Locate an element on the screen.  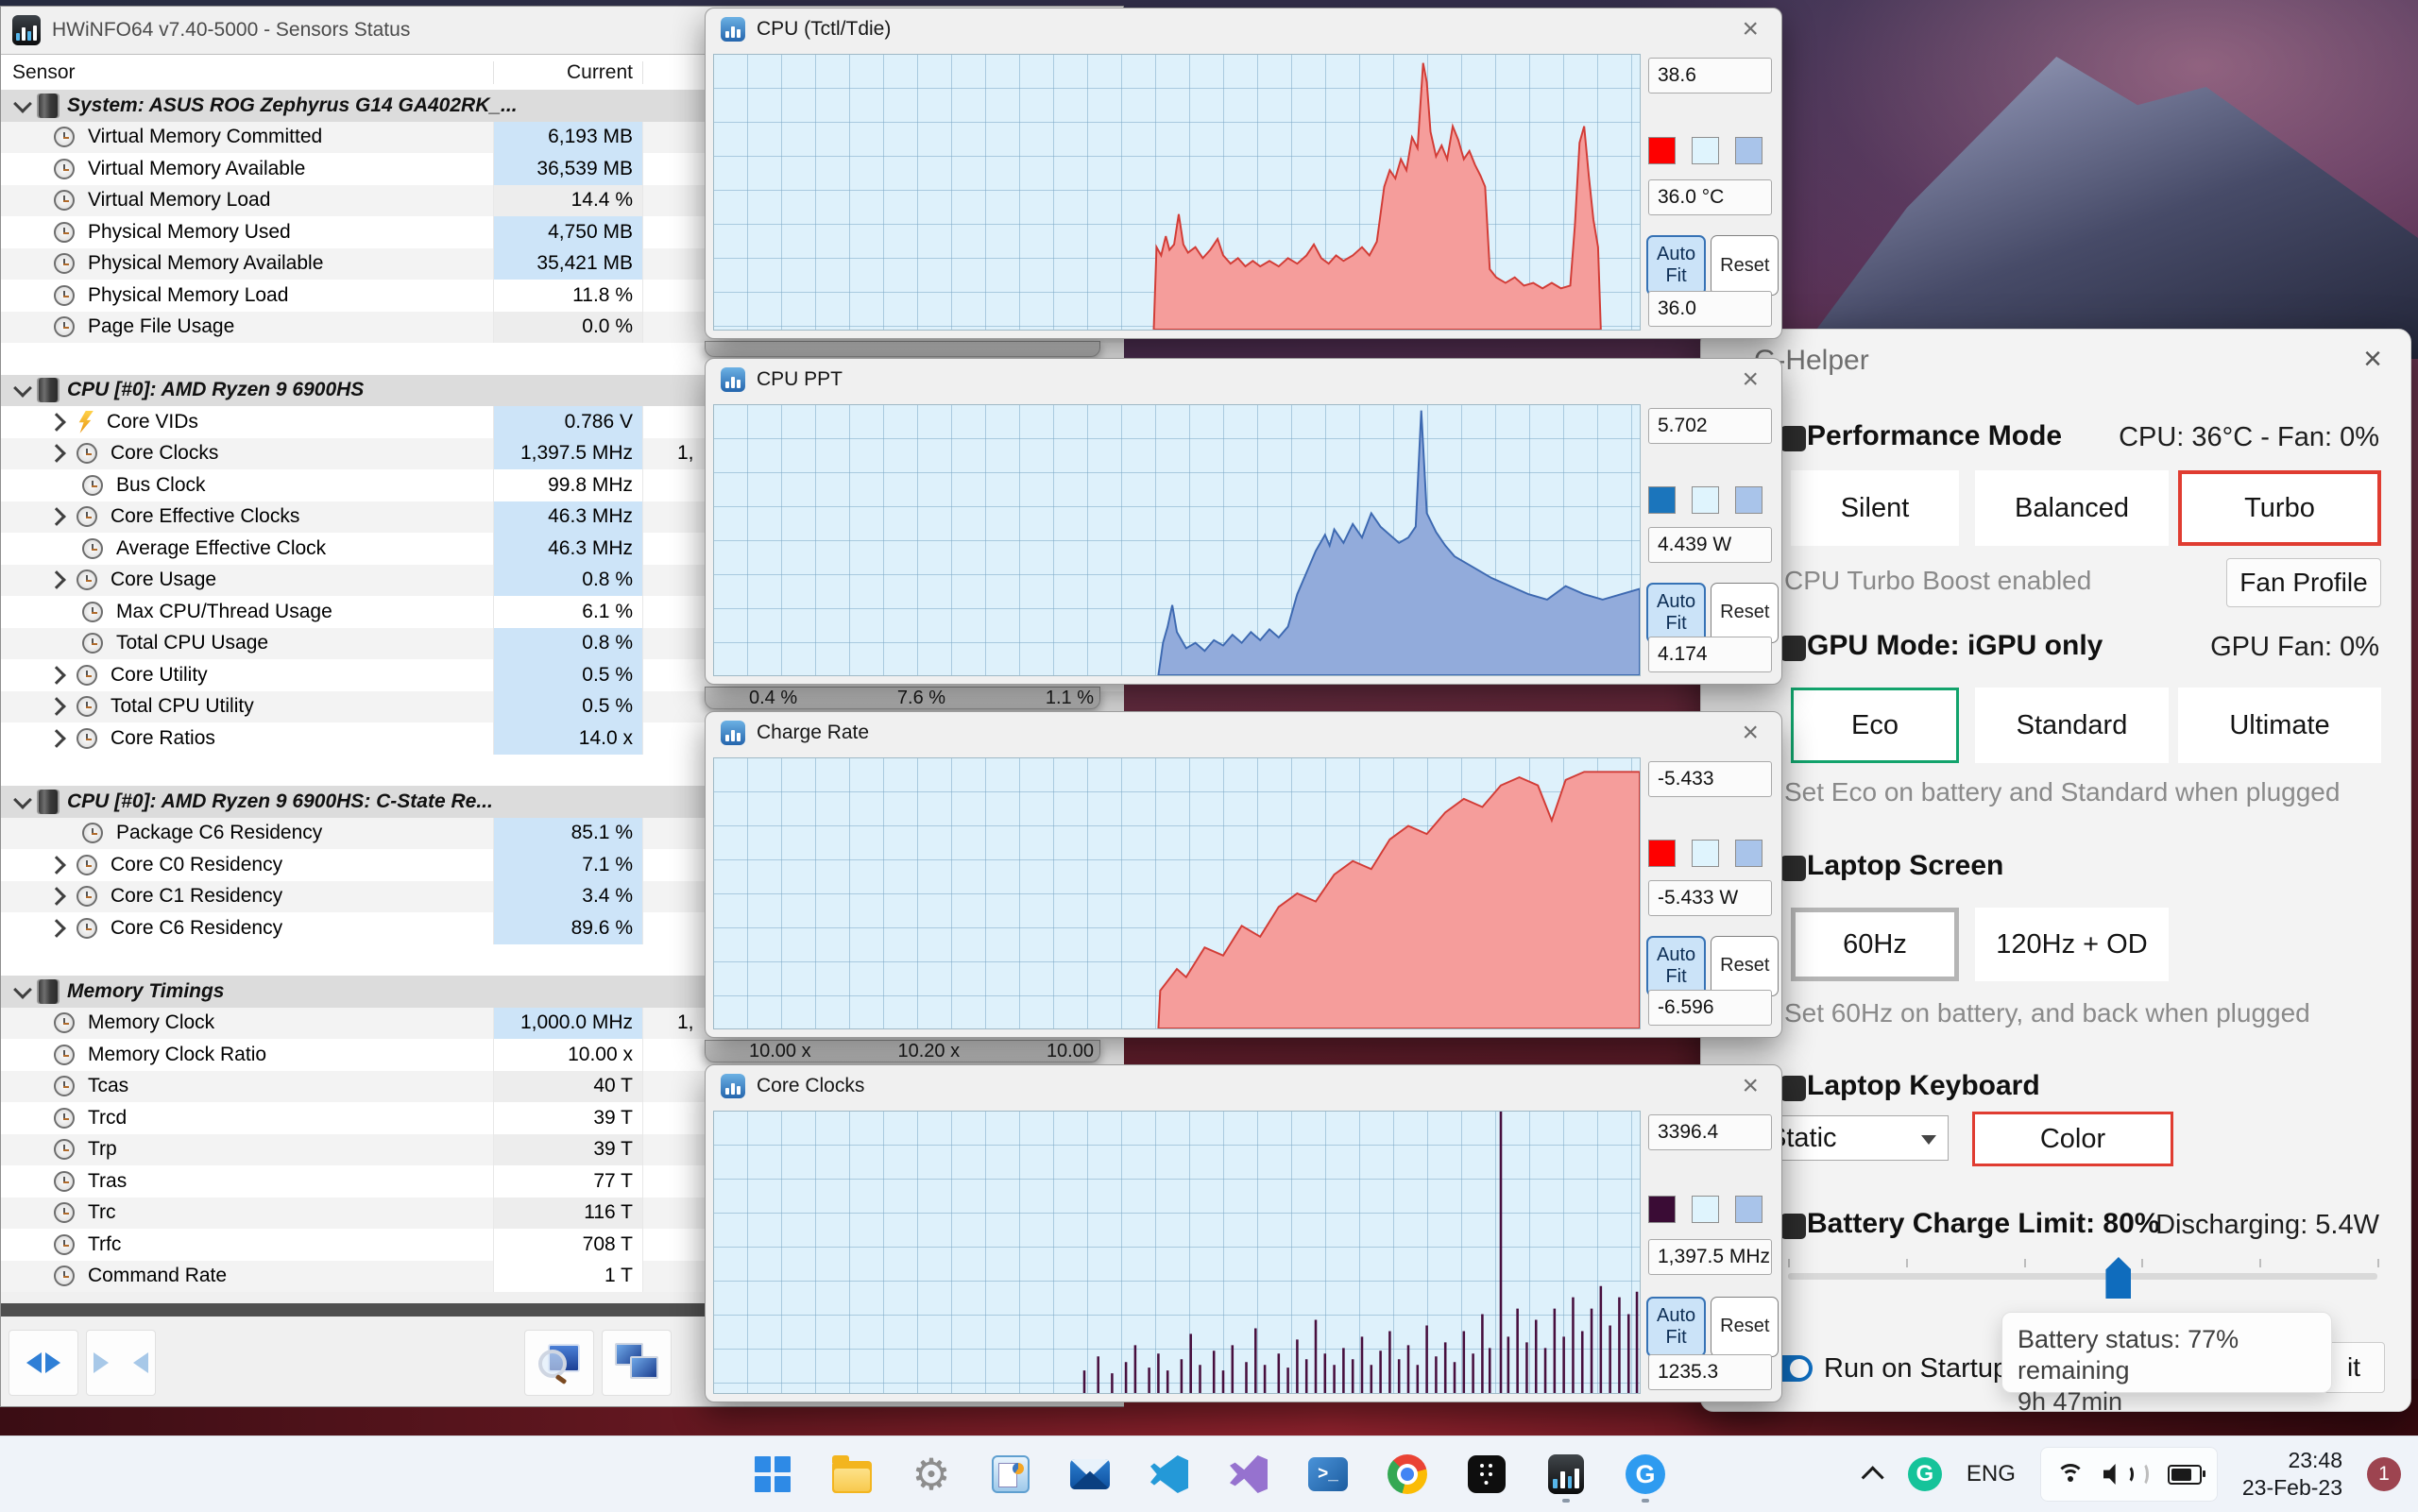
graph-current-value: -5.433 W is located at coordinates (1710, 898).